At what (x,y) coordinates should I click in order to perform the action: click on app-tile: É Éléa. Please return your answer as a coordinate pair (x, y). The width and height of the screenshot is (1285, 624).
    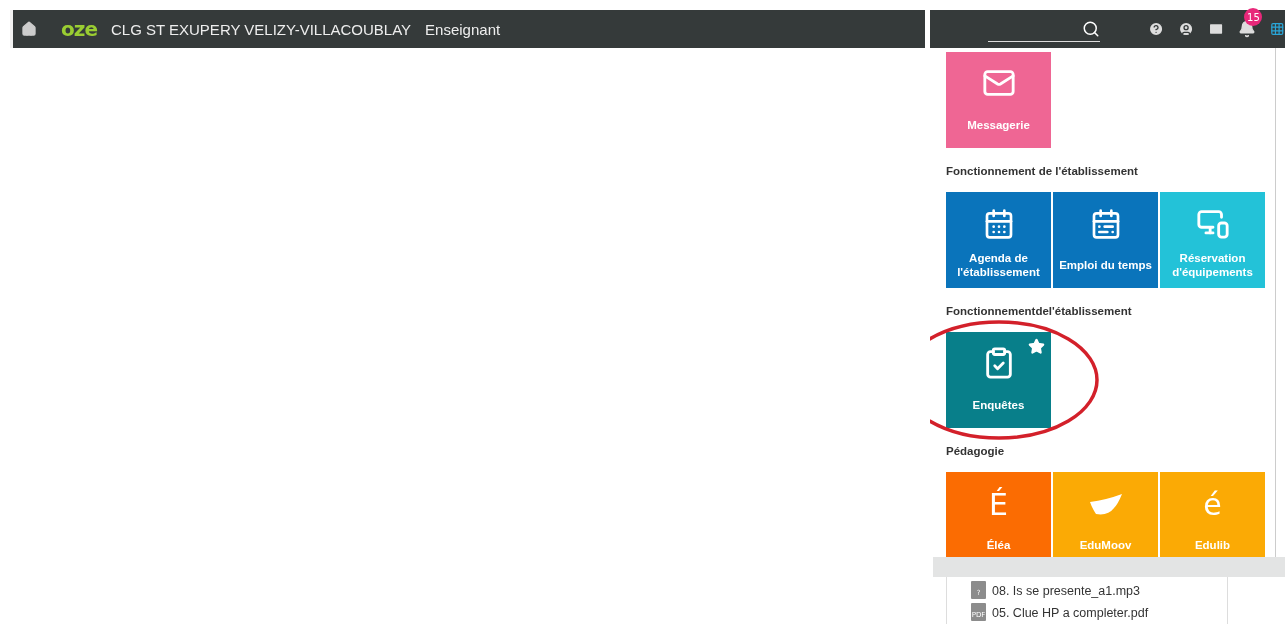
    Looking at the image, I should click on (998, 514).